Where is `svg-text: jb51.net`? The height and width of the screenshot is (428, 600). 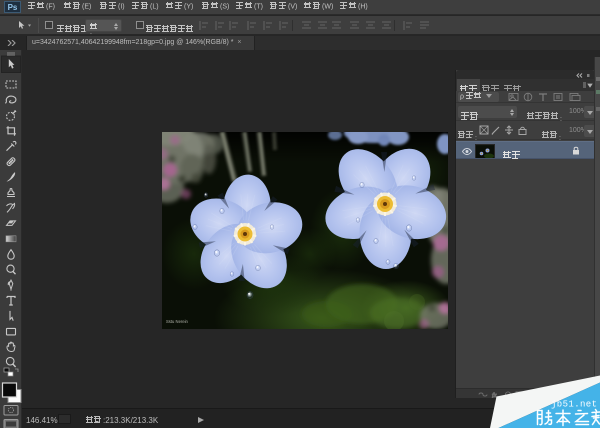
svg-text: jb51.net is located at coordinates (574, 405).